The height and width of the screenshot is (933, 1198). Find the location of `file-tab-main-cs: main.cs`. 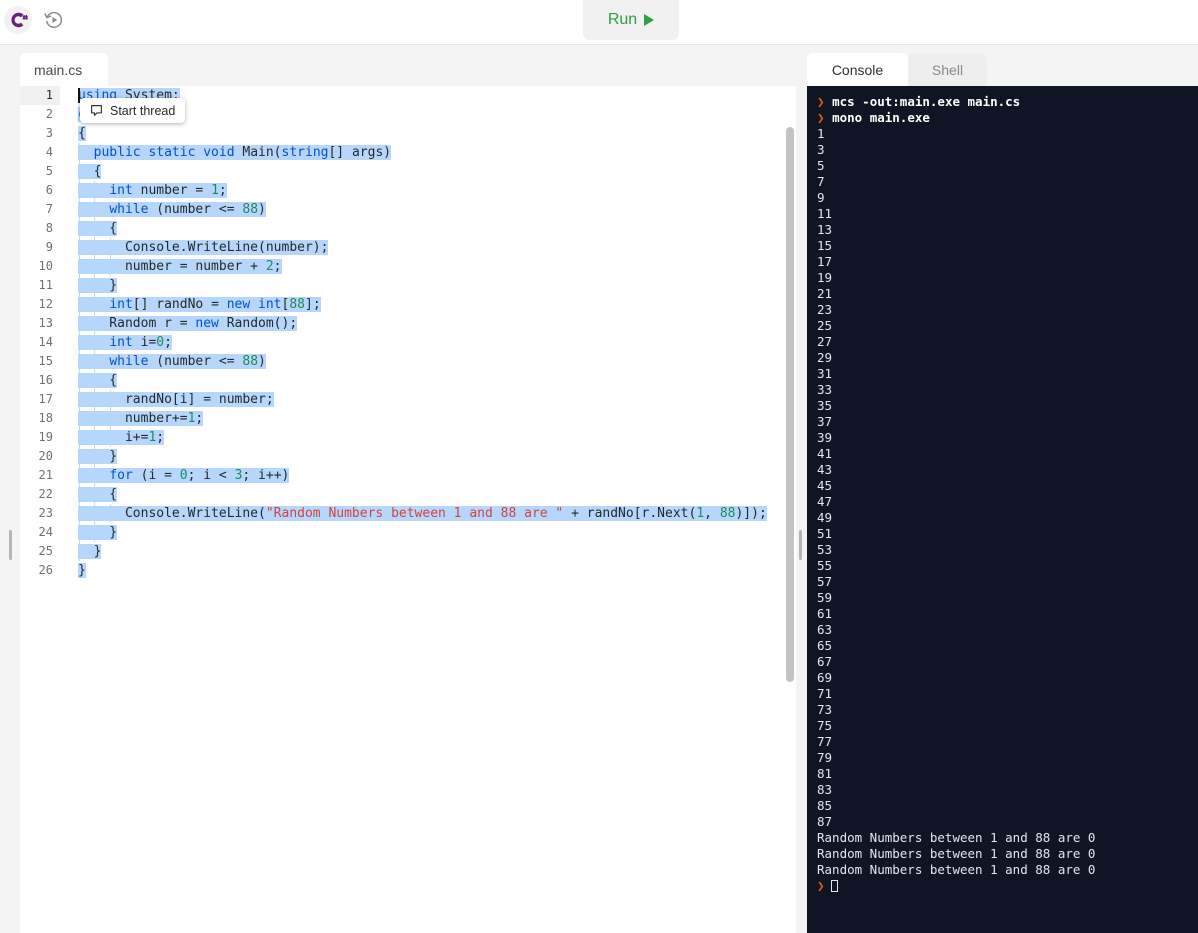

file-tab-main-cs: main.cs is located at coordinates (64, 69).